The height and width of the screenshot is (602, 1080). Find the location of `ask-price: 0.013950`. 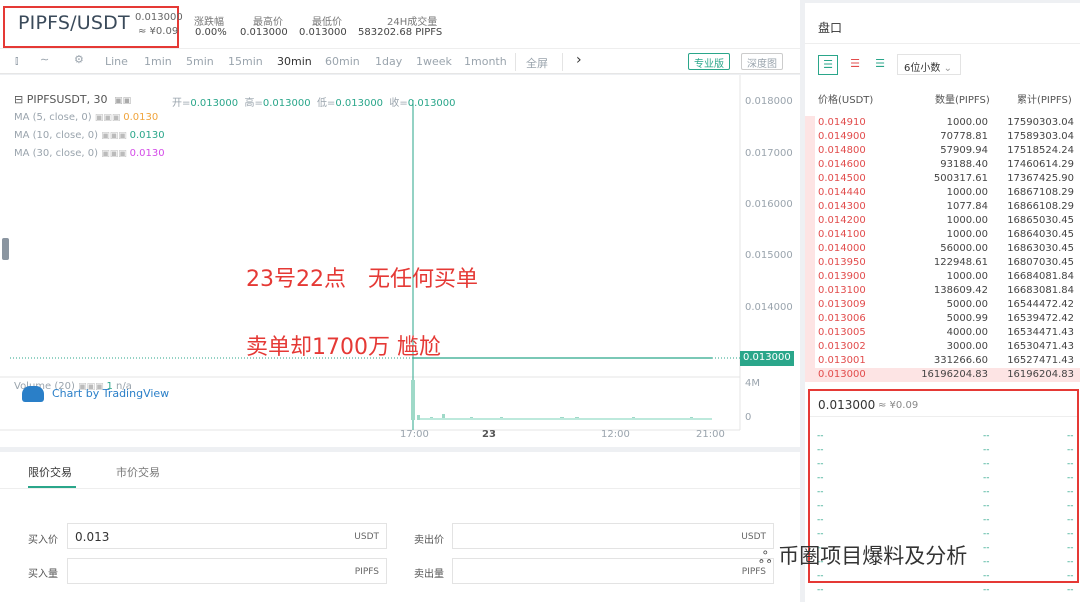

ask-price: 0.013950 is located at coordinates (842, 262).